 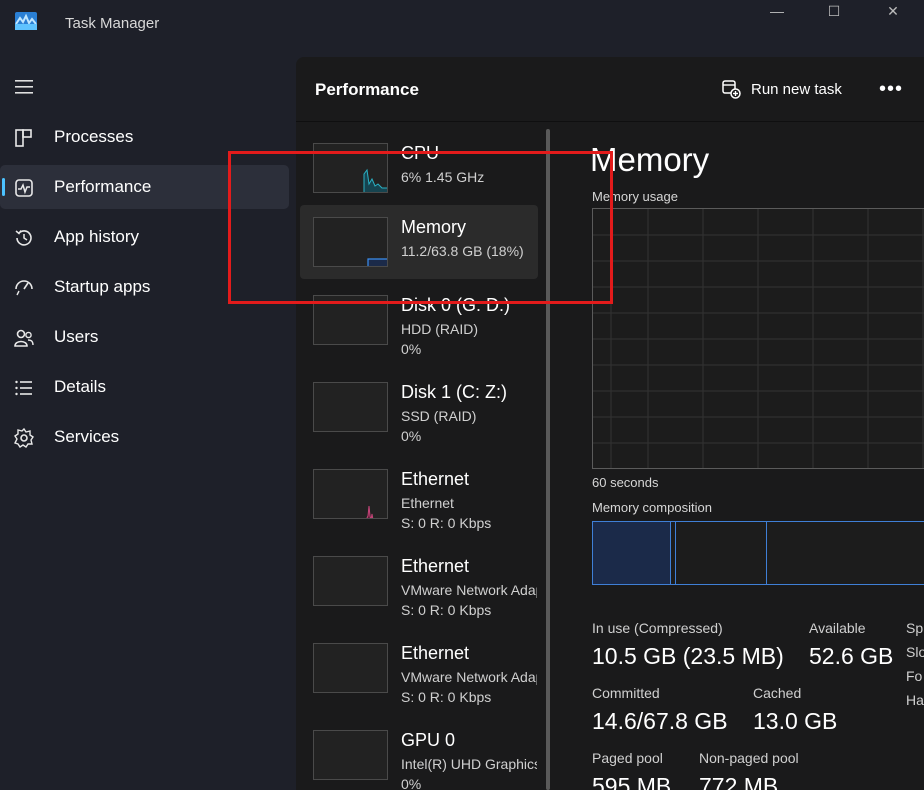 I want to click on close-button: ✕, so click(x=893, y=11).